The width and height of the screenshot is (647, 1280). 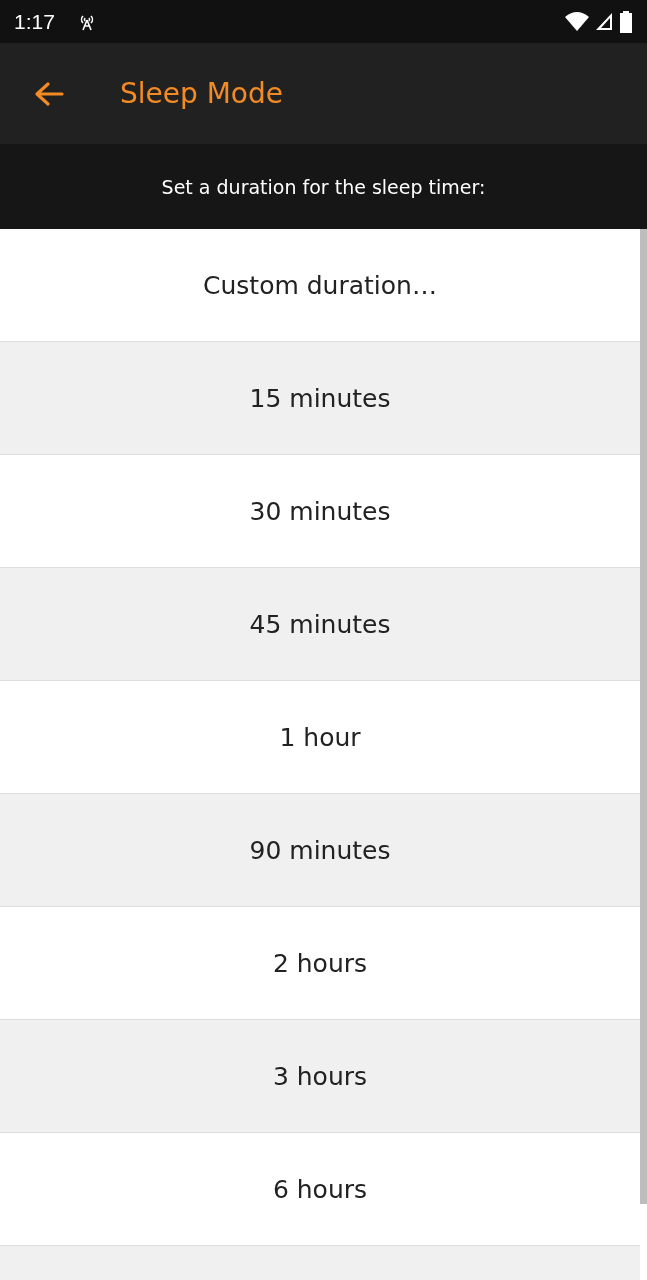 What do you see at coordinates (320, 1076) in the screenshot?
I see `duration-option: 3 hours` at bounding box center [320, 1076].